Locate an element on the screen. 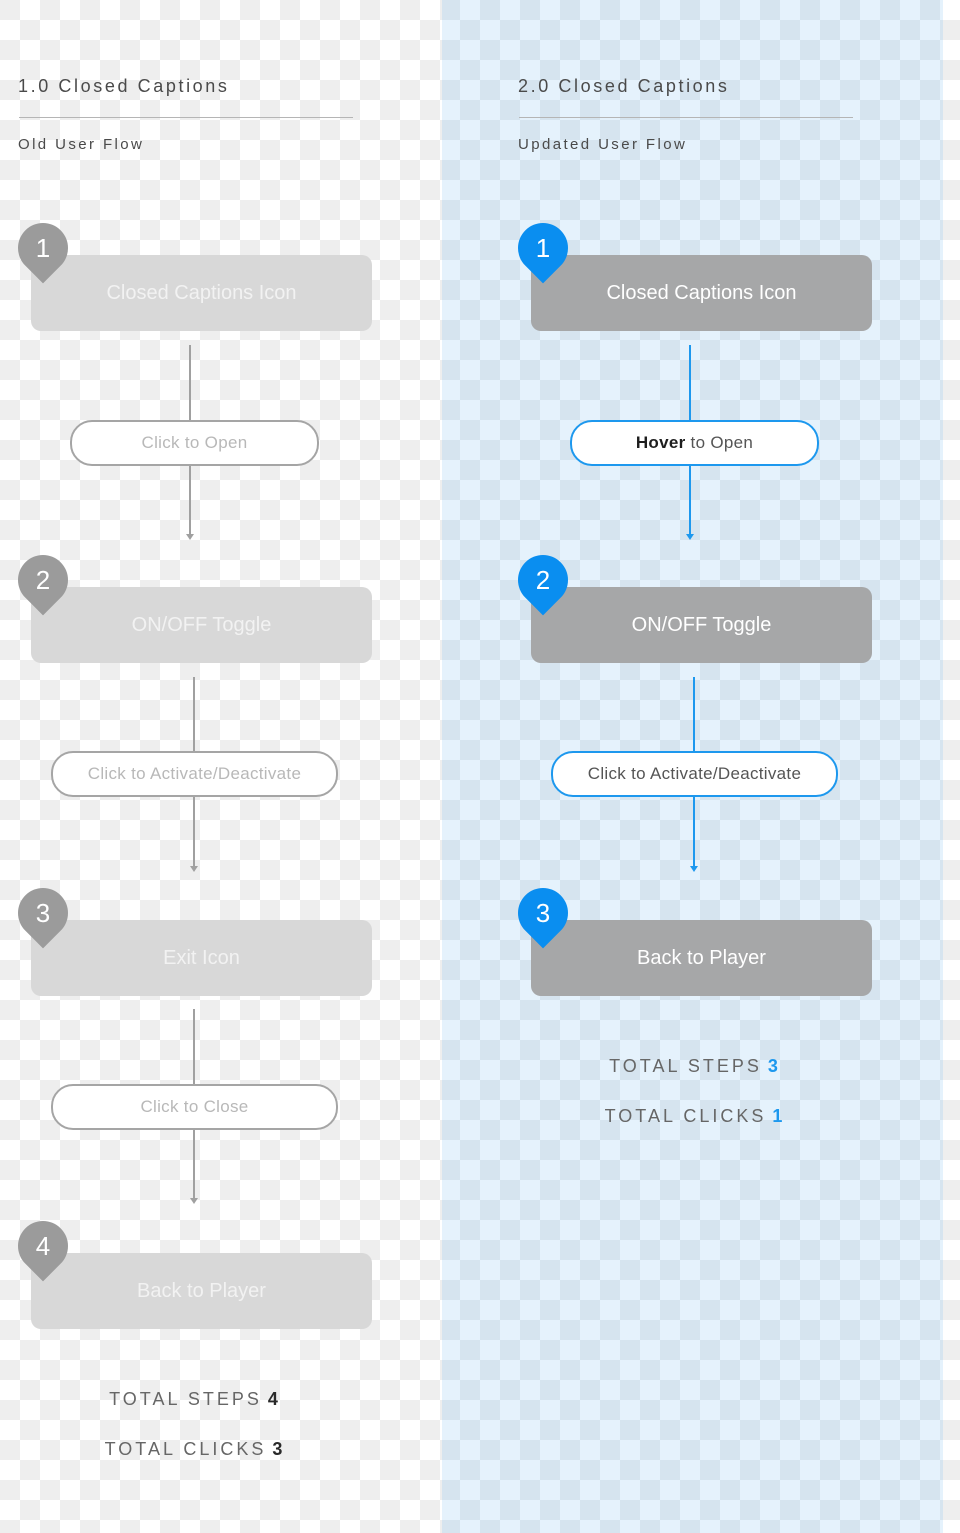 Image resolution: width=960 pixels, height=1533 pixels. action-pill: Hover to Open is located at coordinates (694, 443).